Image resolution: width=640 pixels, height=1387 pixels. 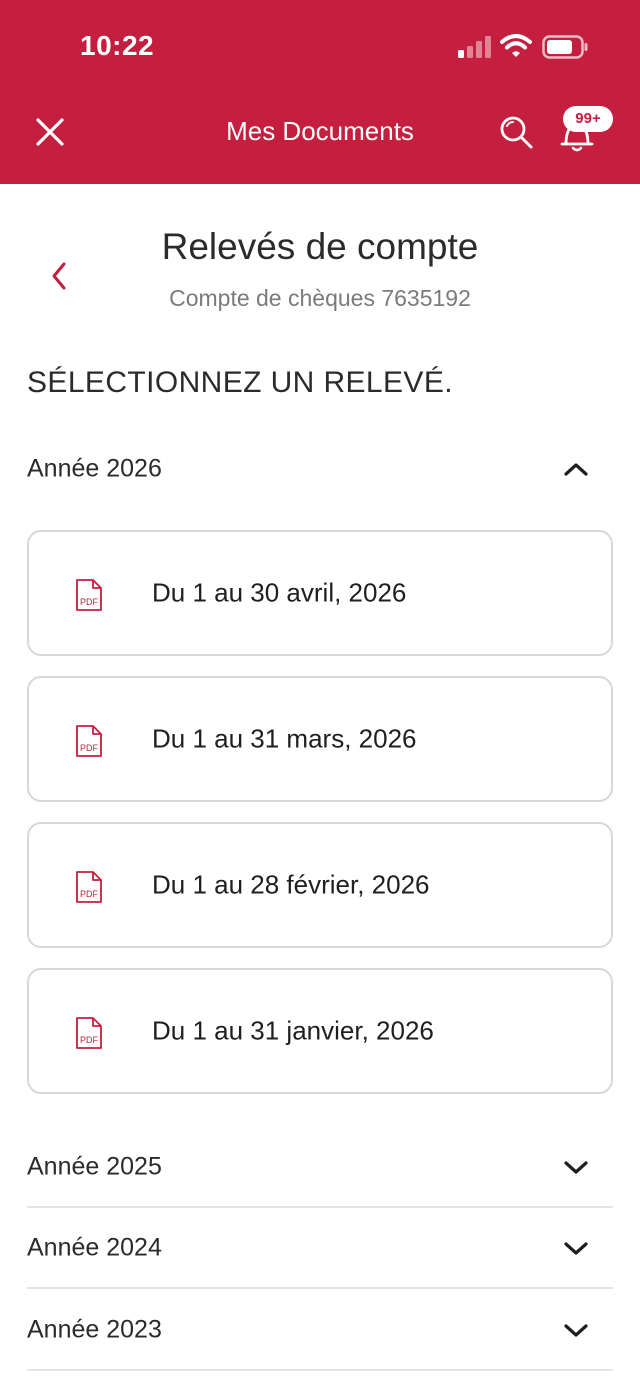 I want to click on close-icon, so click(x=50, y=132).